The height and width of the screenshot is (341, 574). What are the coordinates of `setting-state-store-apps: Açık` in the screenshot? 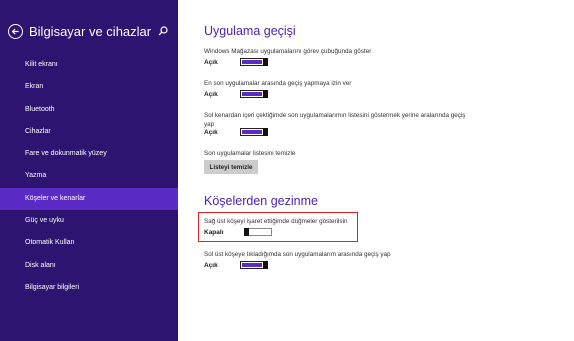 It's located at (254, 62).